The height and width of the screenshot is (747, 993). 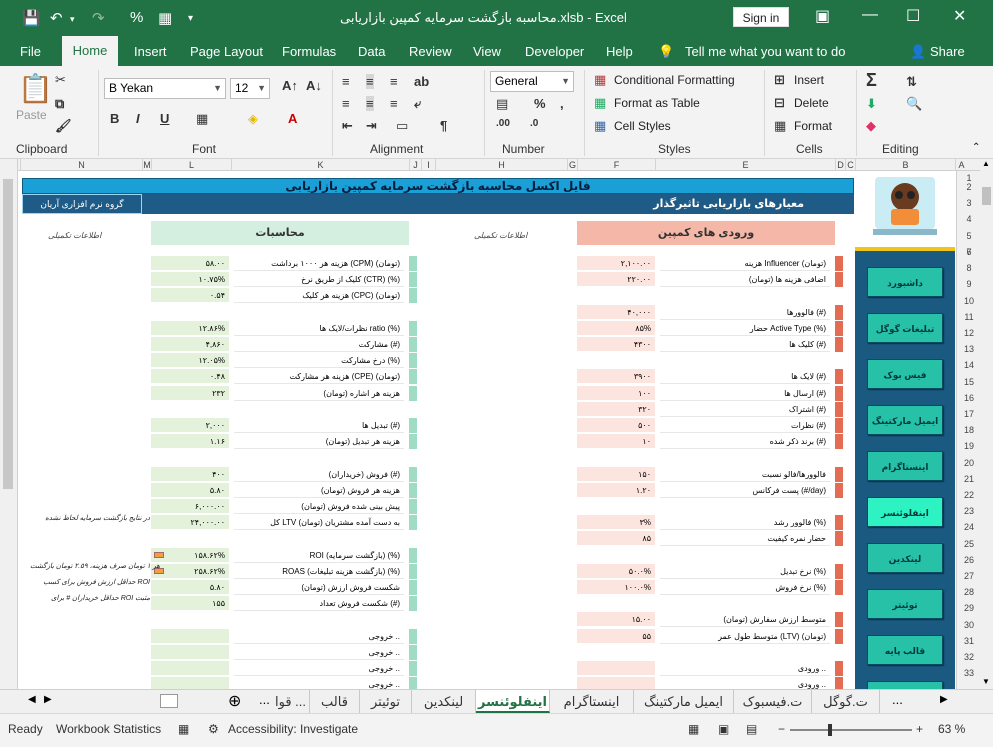 I want to click on row-header: 22, so click(x=969, y=495).